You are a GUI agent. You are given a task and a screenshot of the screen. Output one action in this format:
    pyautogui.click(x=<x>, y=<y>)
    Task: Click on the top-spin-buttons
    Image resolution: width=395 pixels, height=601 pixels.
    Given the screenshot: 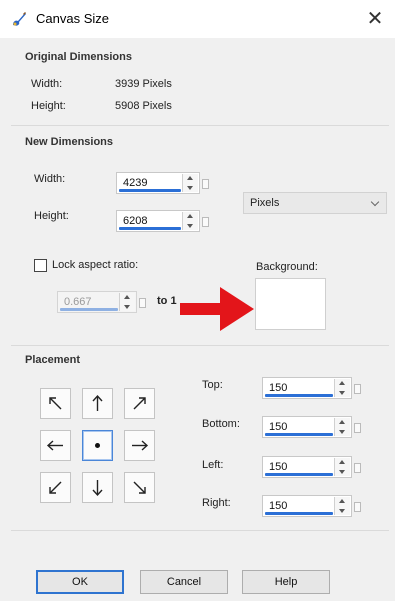 What is the action you would take?
    pyautogui.click(x=342, y=388)
    